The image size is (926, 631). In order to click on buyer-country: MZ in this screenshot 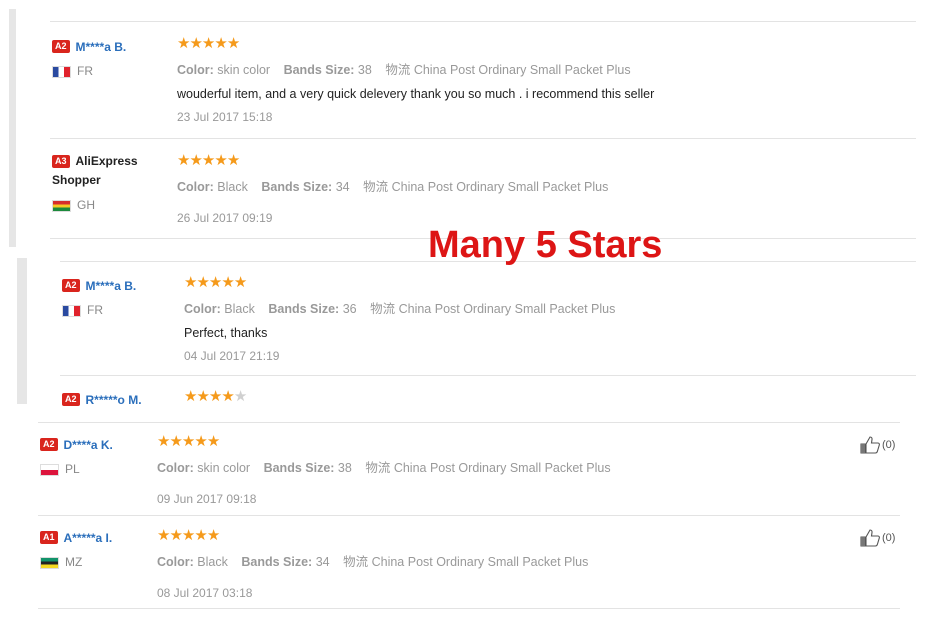, I will do `click(95, 562)`.